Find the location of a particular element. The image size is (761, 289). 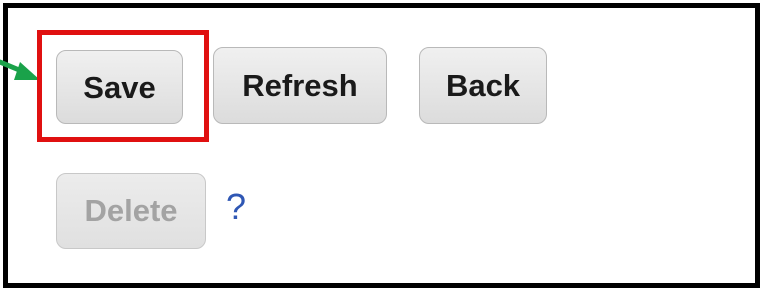

save-button: Save is located at coordinates (119, 87).